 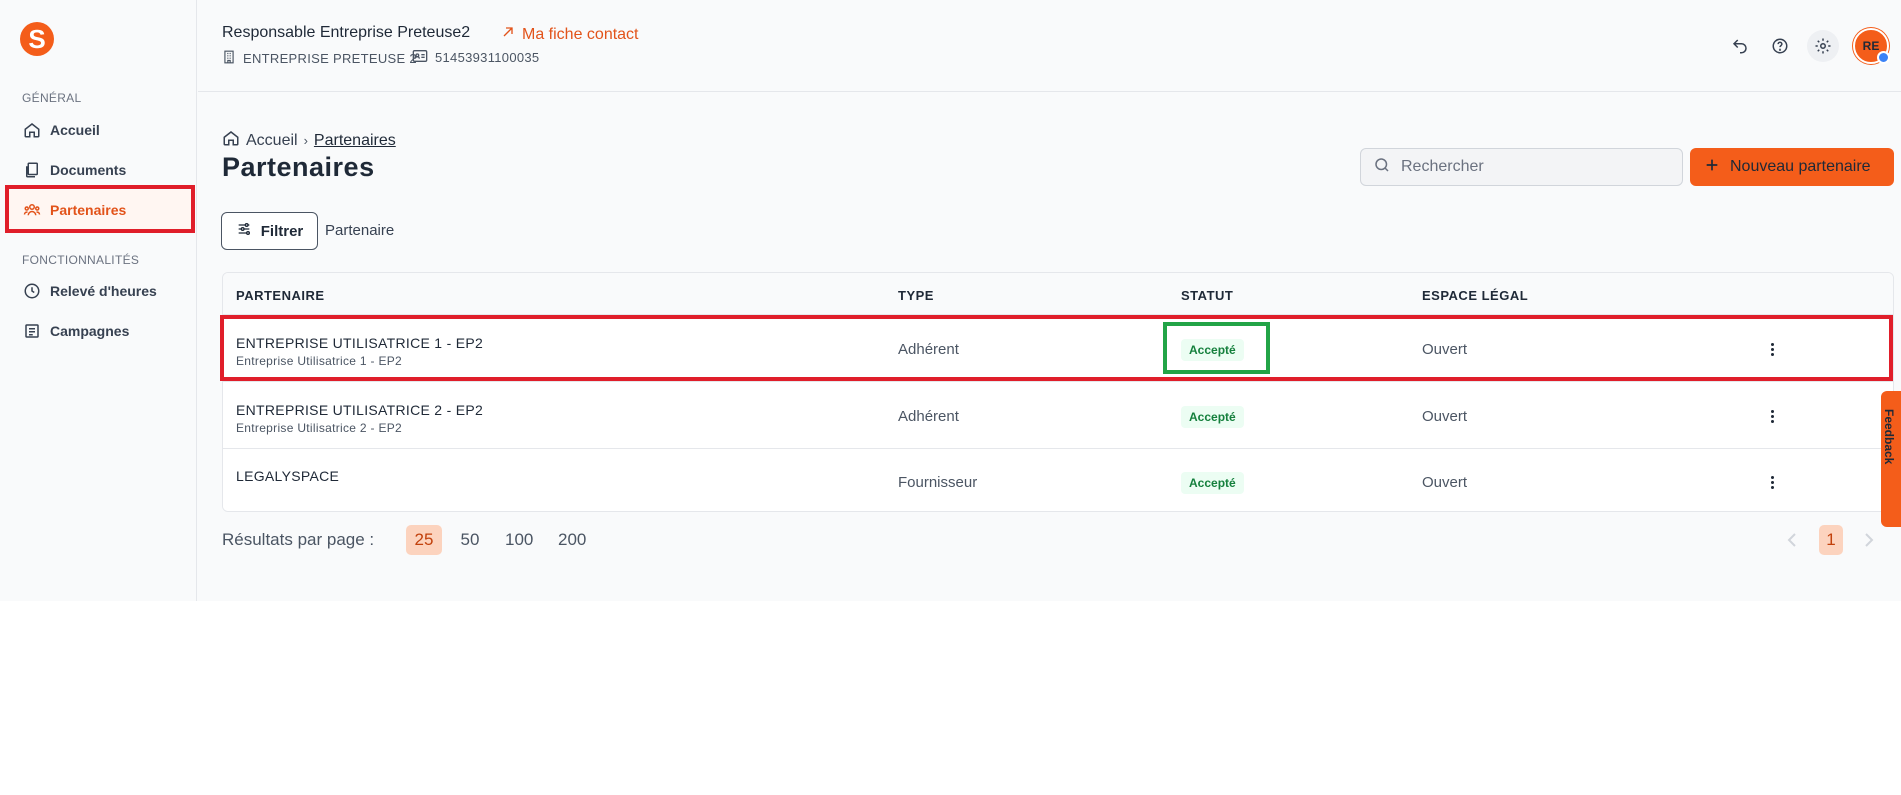 I want to click on chevron-left-icon, so click(x=1792, y=540).